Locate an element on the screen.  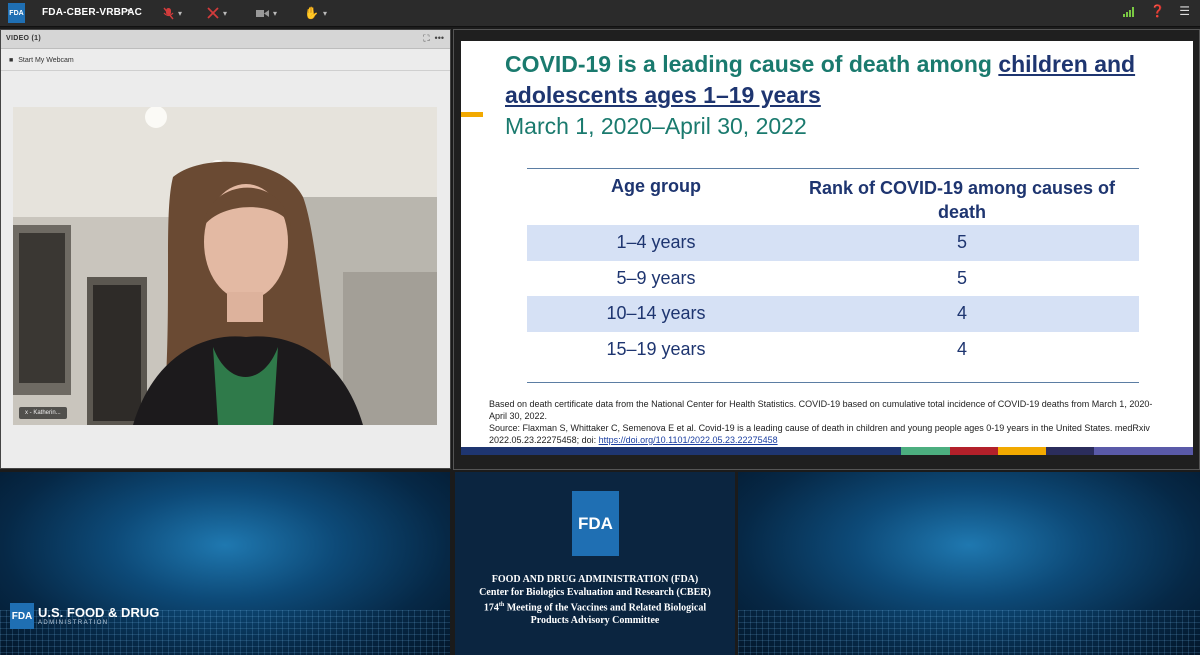
table-cell: 1–4 years is located at coordinates (656, 242).